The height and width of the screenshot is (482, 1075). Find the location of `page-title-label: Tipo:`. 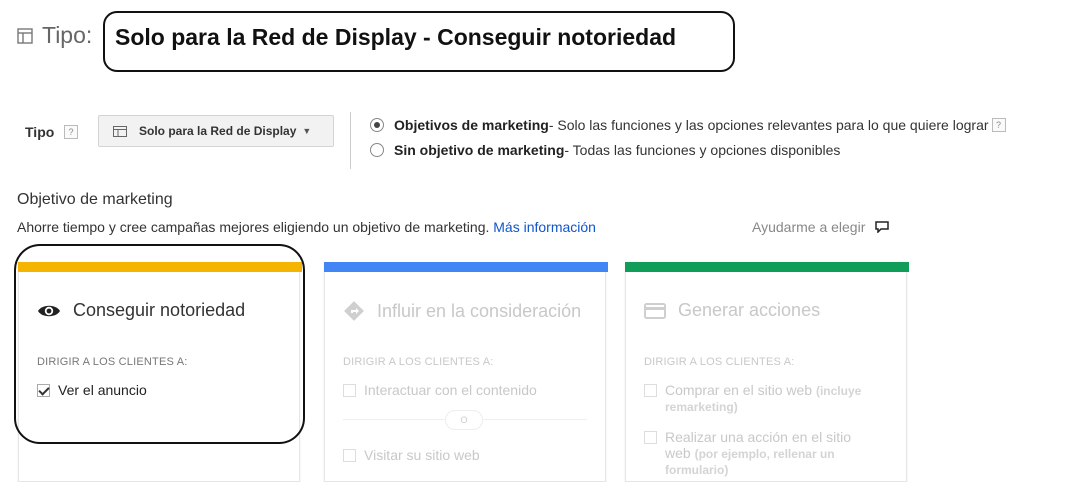

page-title-label: Tipo: is located at coordinates (67, 35).